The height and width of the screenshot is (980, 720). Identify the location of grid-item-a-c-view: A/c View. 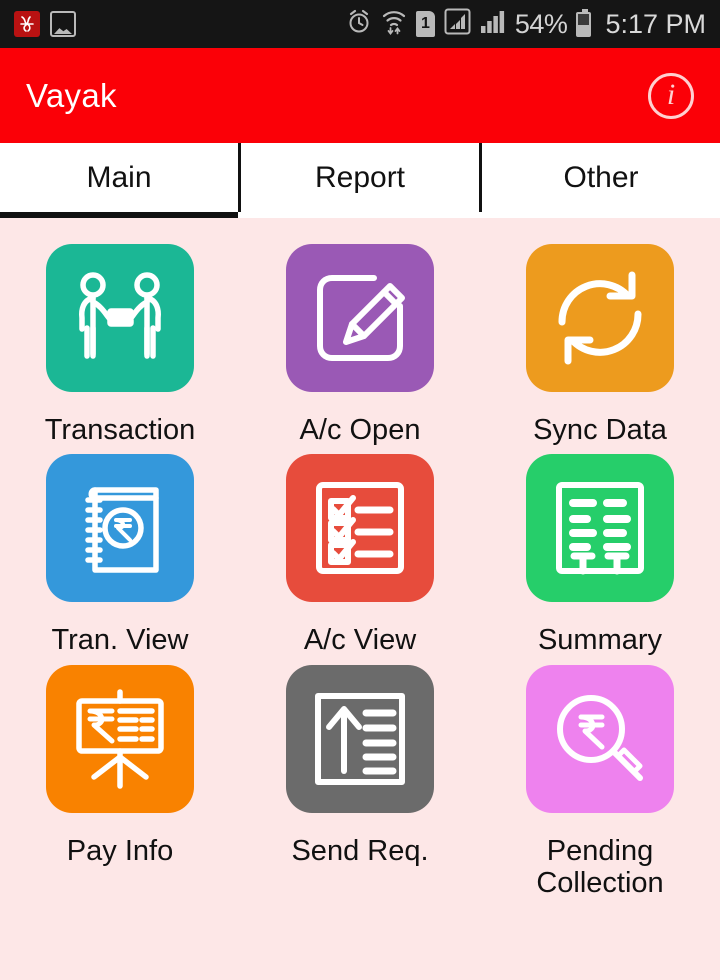
(360, 555).